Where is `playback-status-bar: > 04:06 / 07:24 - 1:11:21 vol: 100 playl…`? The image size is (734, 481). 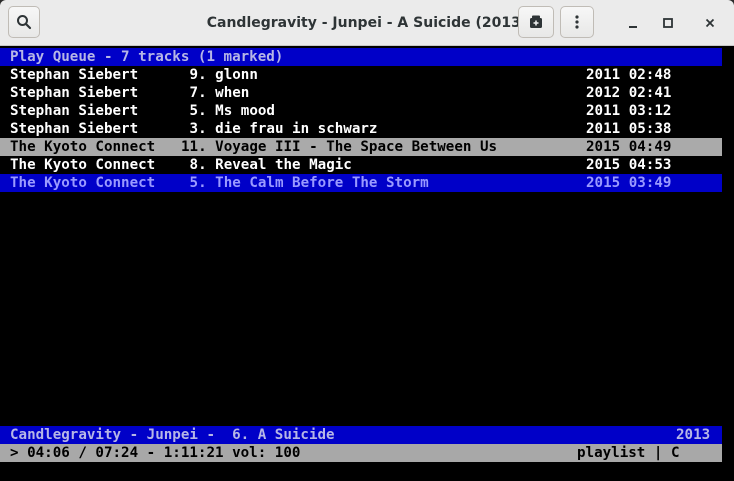
playback-status-bar: > 04:06 / 07:24 - 1:11:21 vol: 100 playl… is located at coordinates (361, 453).